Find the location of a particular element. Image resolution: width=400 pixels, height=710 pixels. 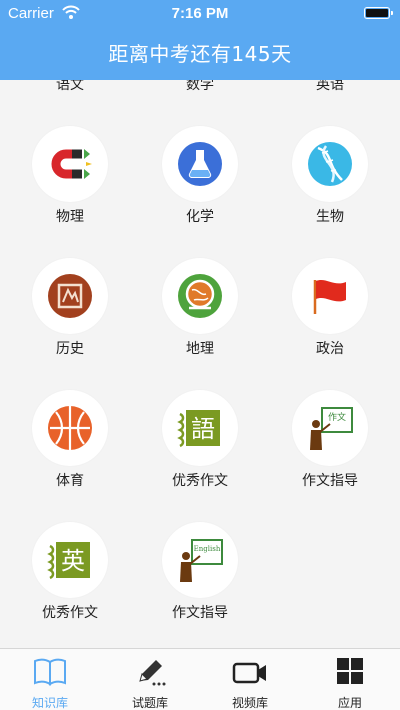

tab-label: 应用 is located at coordinates (349, 703).